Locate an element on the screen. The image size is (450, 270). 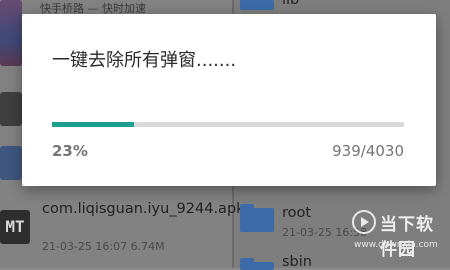
document-icon is located at coordinates (11, 163).